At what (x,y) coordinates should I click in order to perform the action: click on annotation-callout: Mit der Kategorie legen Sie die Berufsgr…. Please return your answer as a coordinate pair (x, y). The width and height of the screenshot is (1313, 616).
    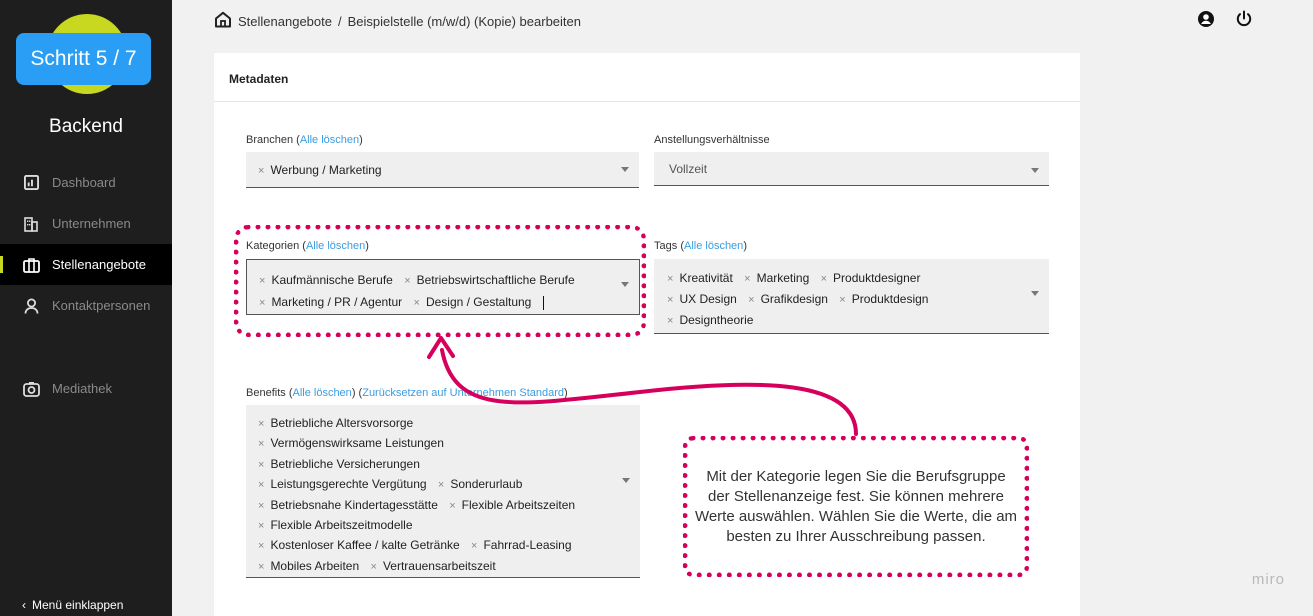
    Looking at the image, I should click on (856, 506).